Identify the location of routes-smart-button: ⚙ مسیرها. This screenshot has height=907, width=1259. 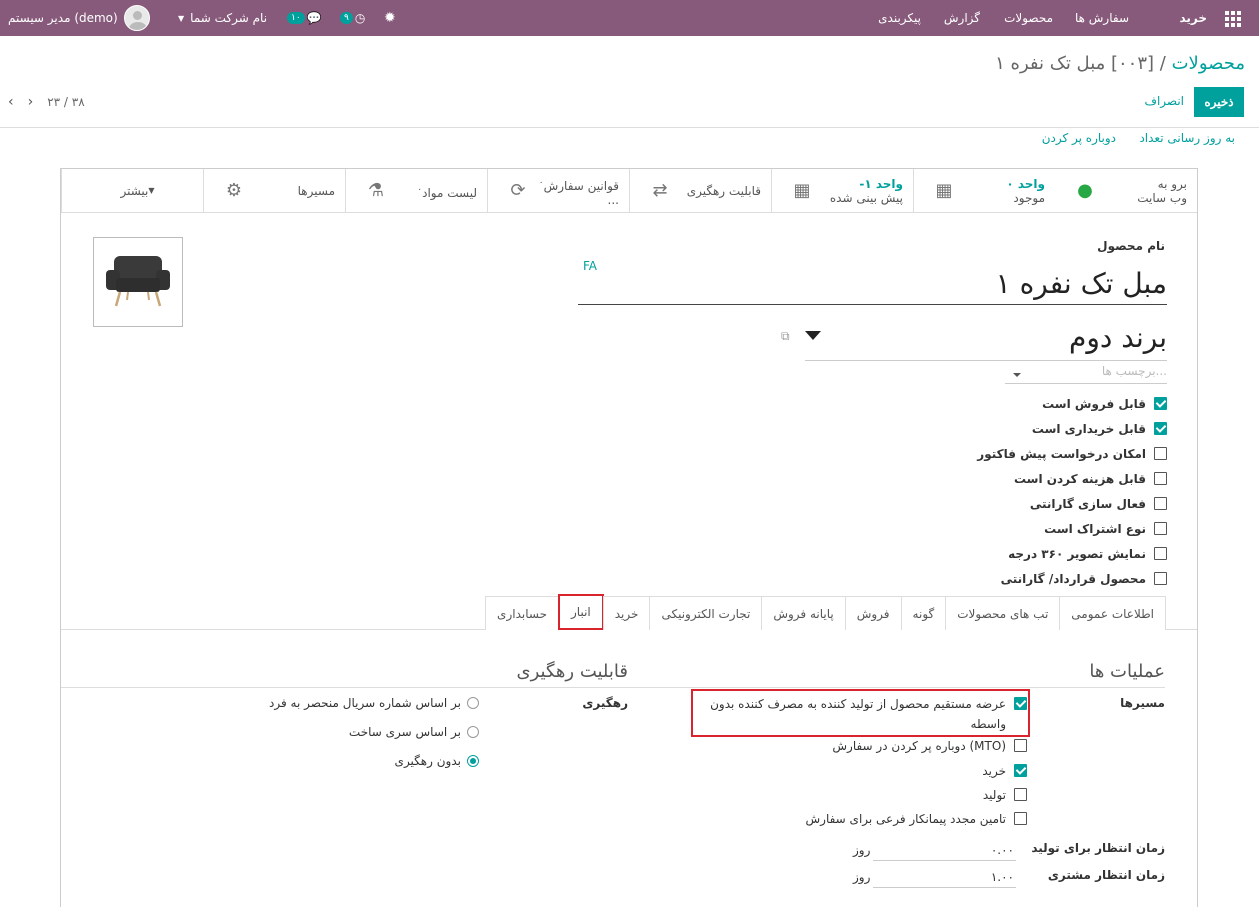
(274, 191).